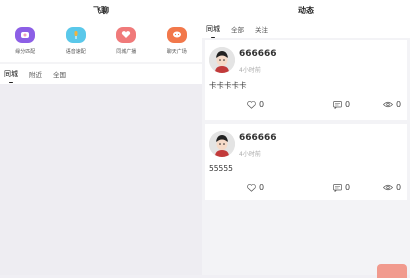 The width and height of the screenshot is (410, 278). Describe the element at coordinates (25, 52) in the screenshot. I see `feature-label: 缘分匹配` at that location.